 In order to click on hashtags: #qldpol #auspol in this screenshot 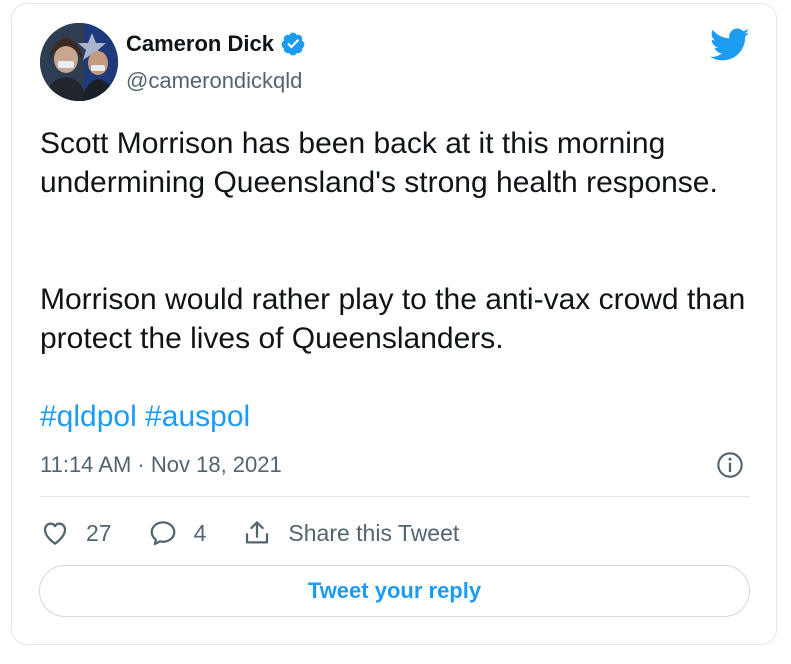, I will do `click(145, 416)`.